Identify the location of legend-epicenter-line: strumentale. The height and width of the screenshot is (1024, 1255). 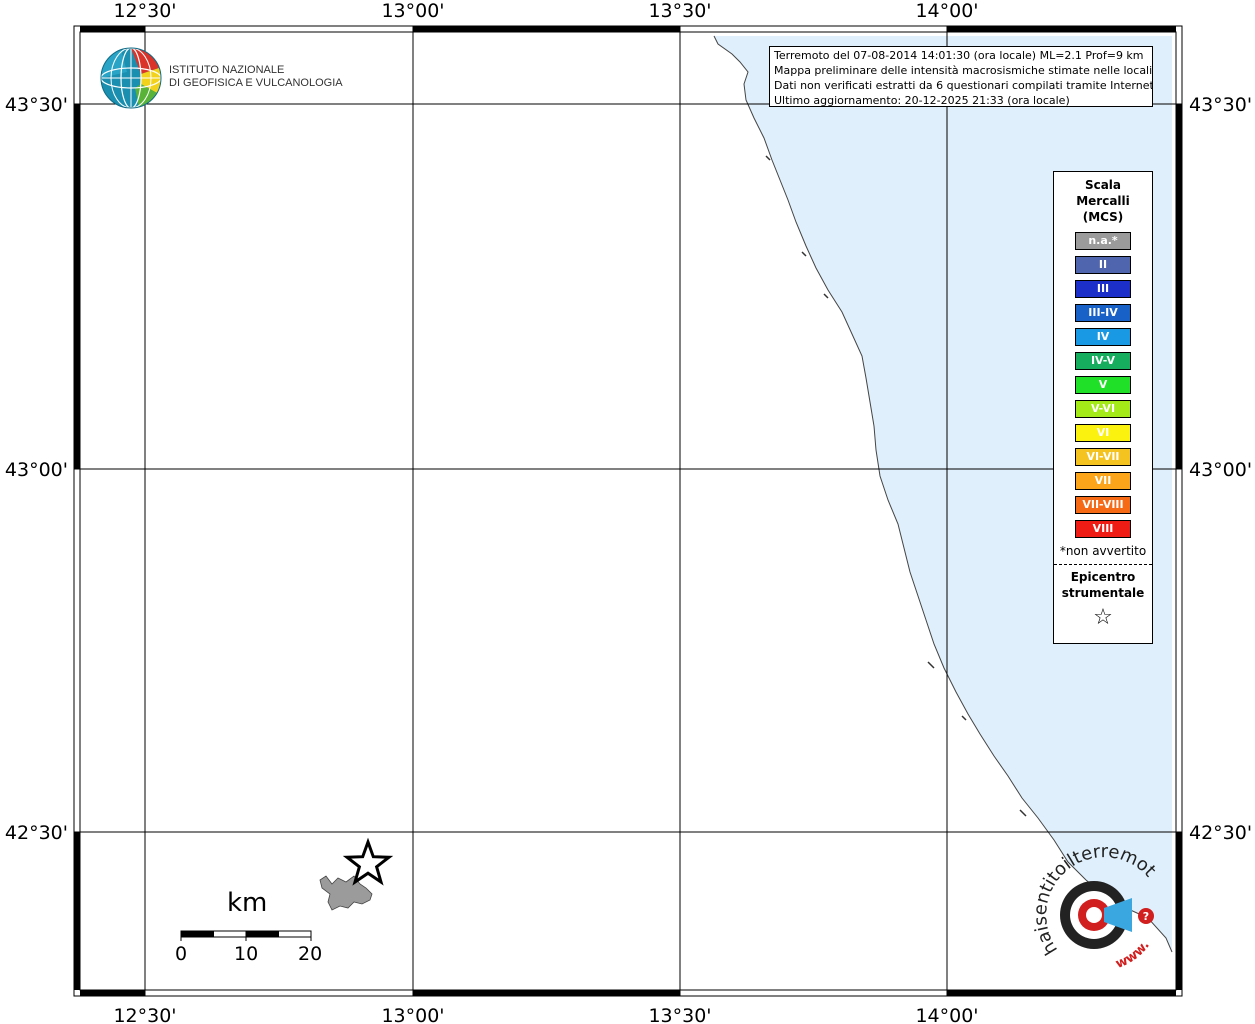
(1103, 593).